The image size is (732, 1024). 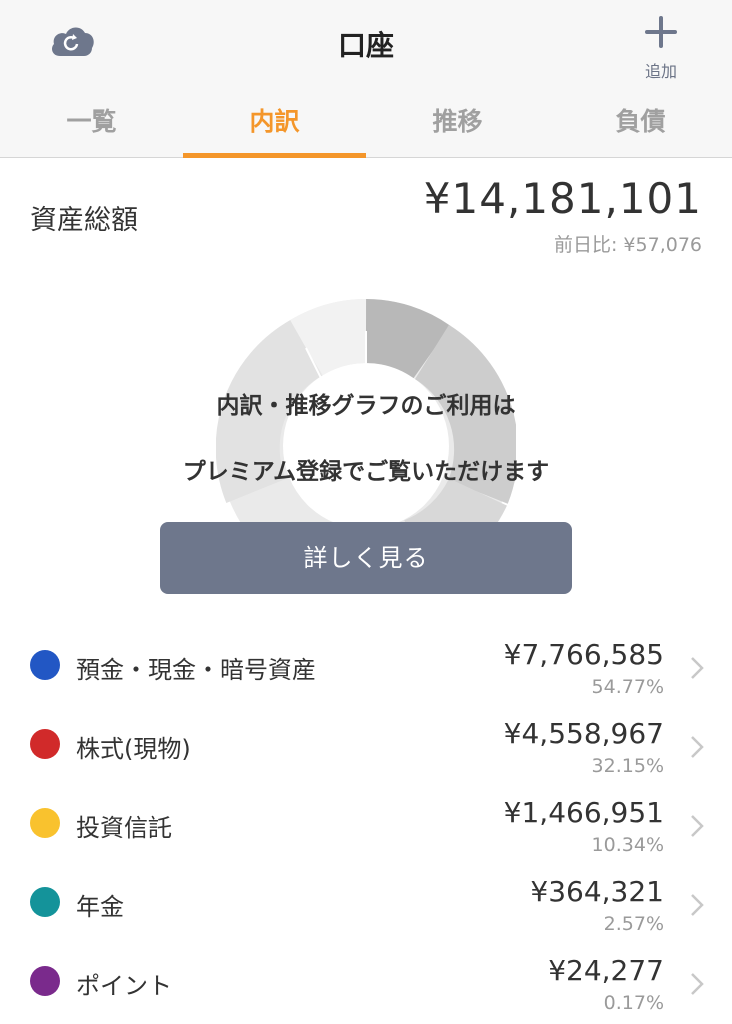 What do you see at coordinates (366, 472) in the screenshot?
I see `premium-message-line2: プレミアム登録でご覧いただけます` at bounding box center [366, 472].